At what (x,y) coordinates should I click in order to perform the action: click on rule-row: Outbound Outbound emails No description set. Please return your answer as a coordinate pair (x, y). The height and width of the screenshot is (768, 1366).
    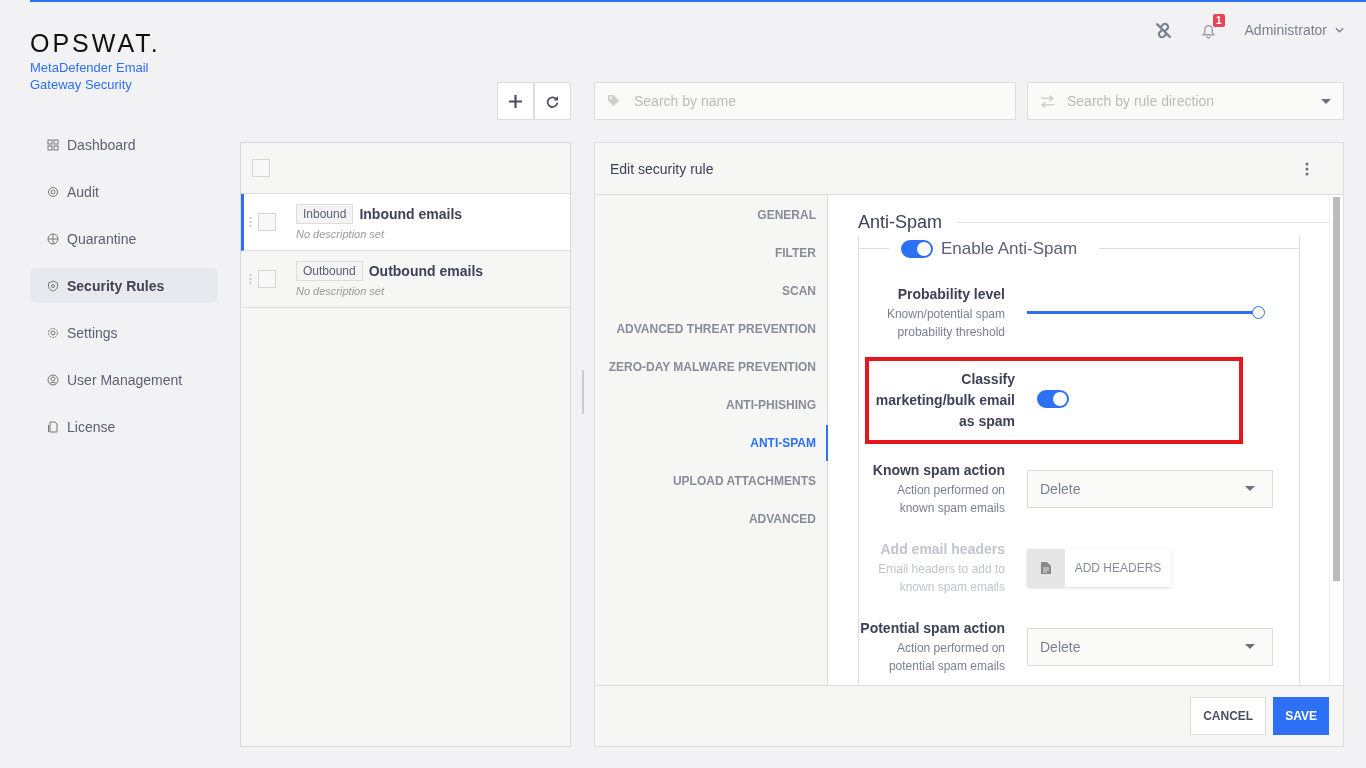
    Looking at the image, I should click on (405, 279).